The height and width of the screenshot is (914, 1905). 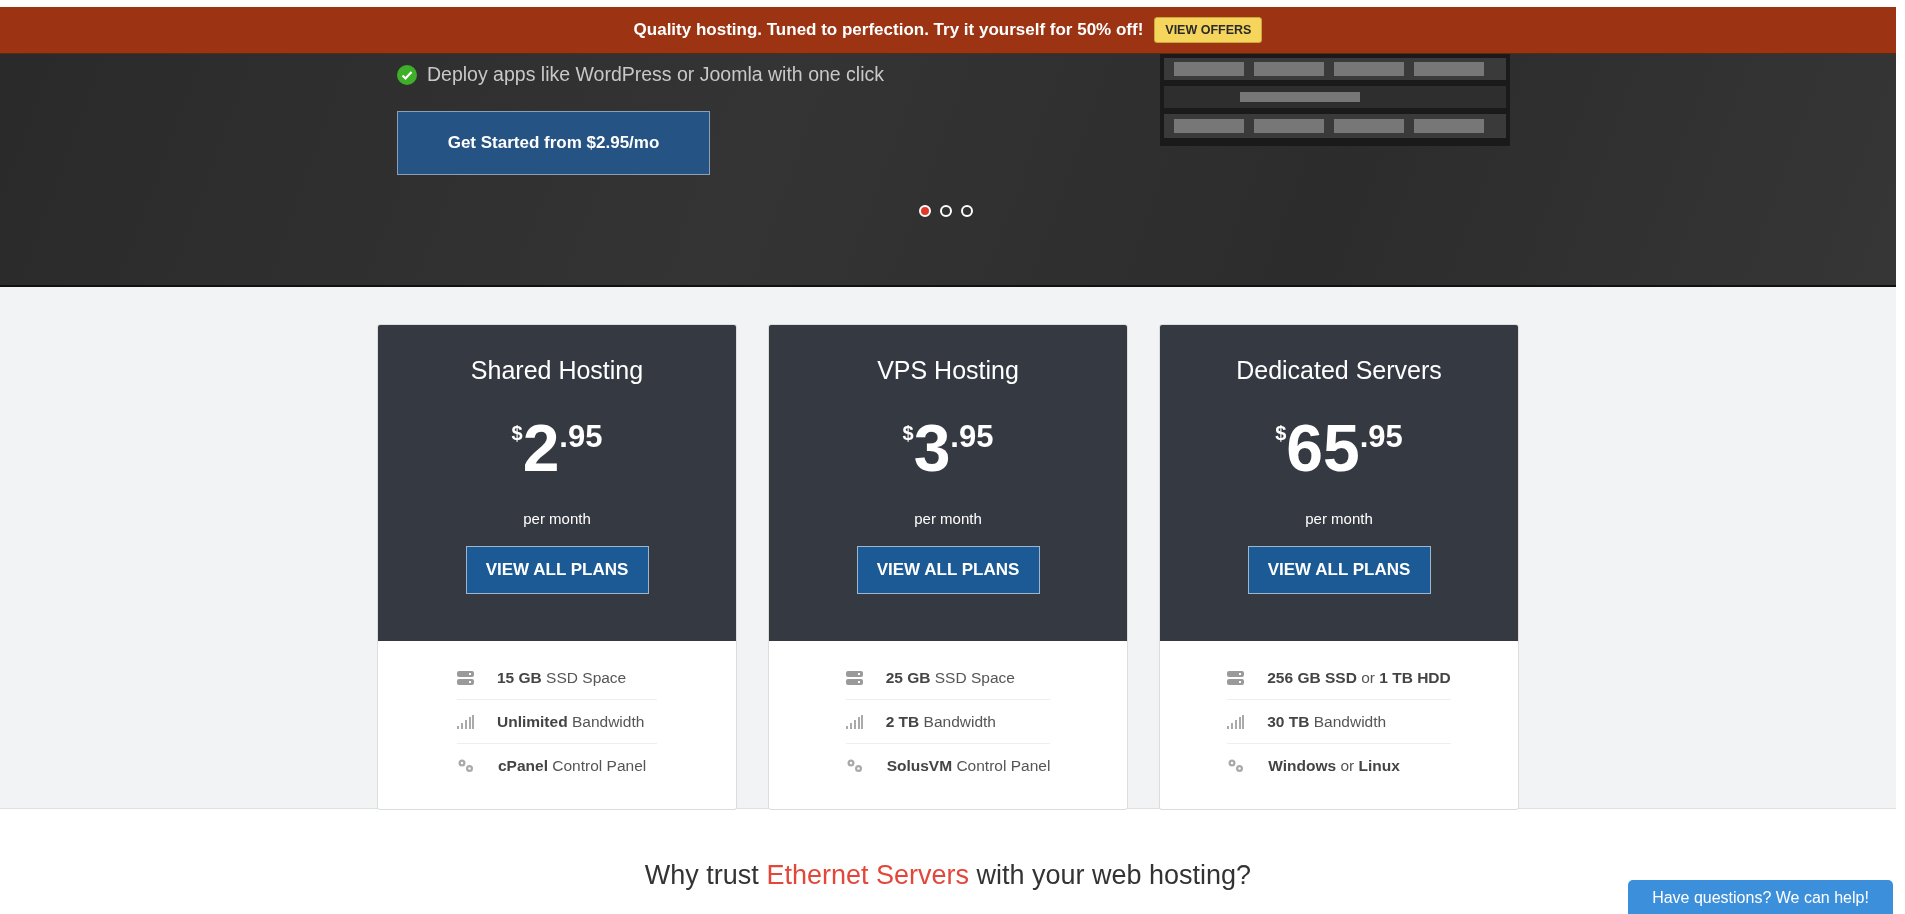 I want to click on plan-feature-text: 2 TB Bandwidth, so click(x=940, y=721).